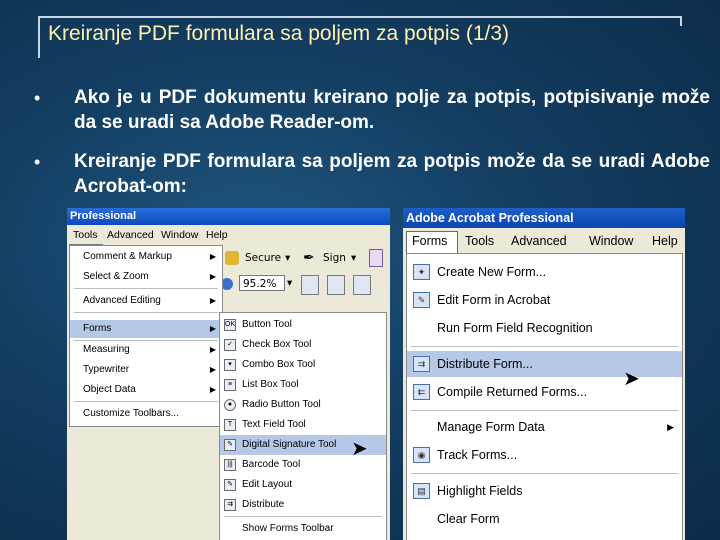 This screenshot has width=720, height=540. I want to click on fit-width-icon, so click(336, 285).